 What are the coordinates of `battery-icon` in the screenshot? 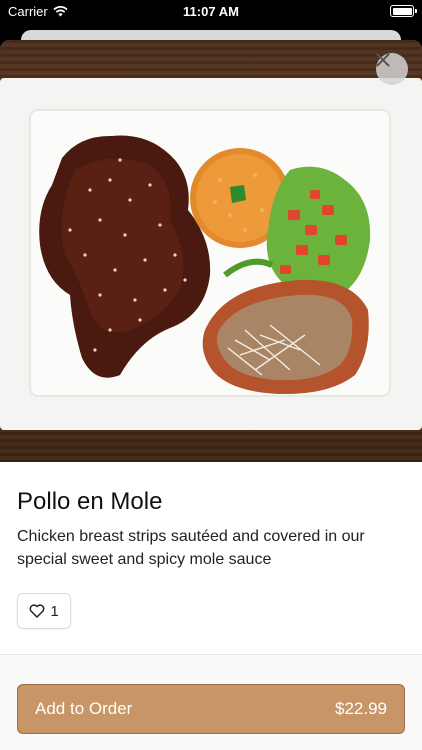 It's located at (403, 11).